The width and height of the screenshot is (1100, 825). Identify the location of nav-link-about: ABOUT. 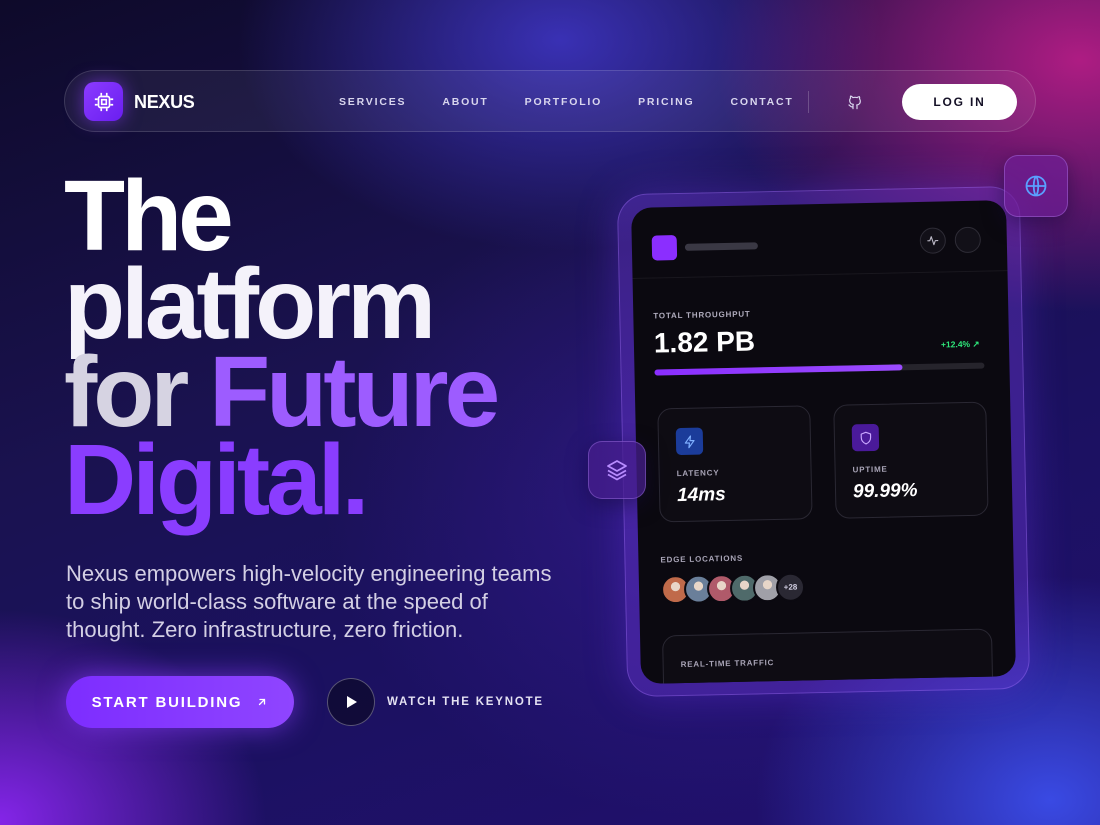
(465, 102).